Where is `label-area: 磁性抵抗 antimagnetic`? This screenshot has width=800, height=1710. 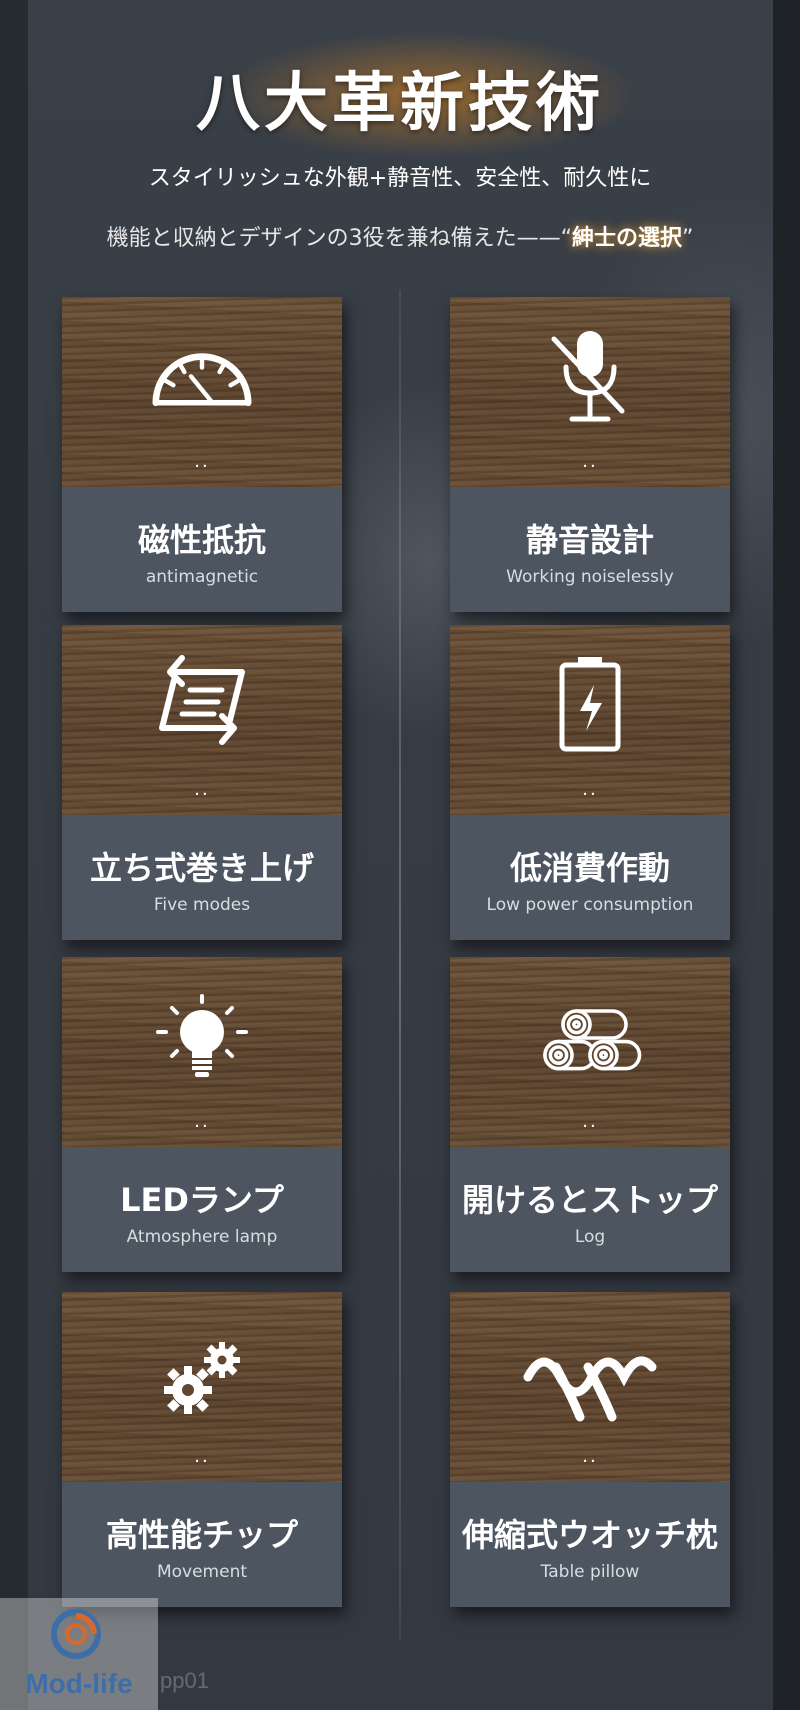 label-area: 磁性抵抗 antimagnetic is located at coordinates (202, 549).